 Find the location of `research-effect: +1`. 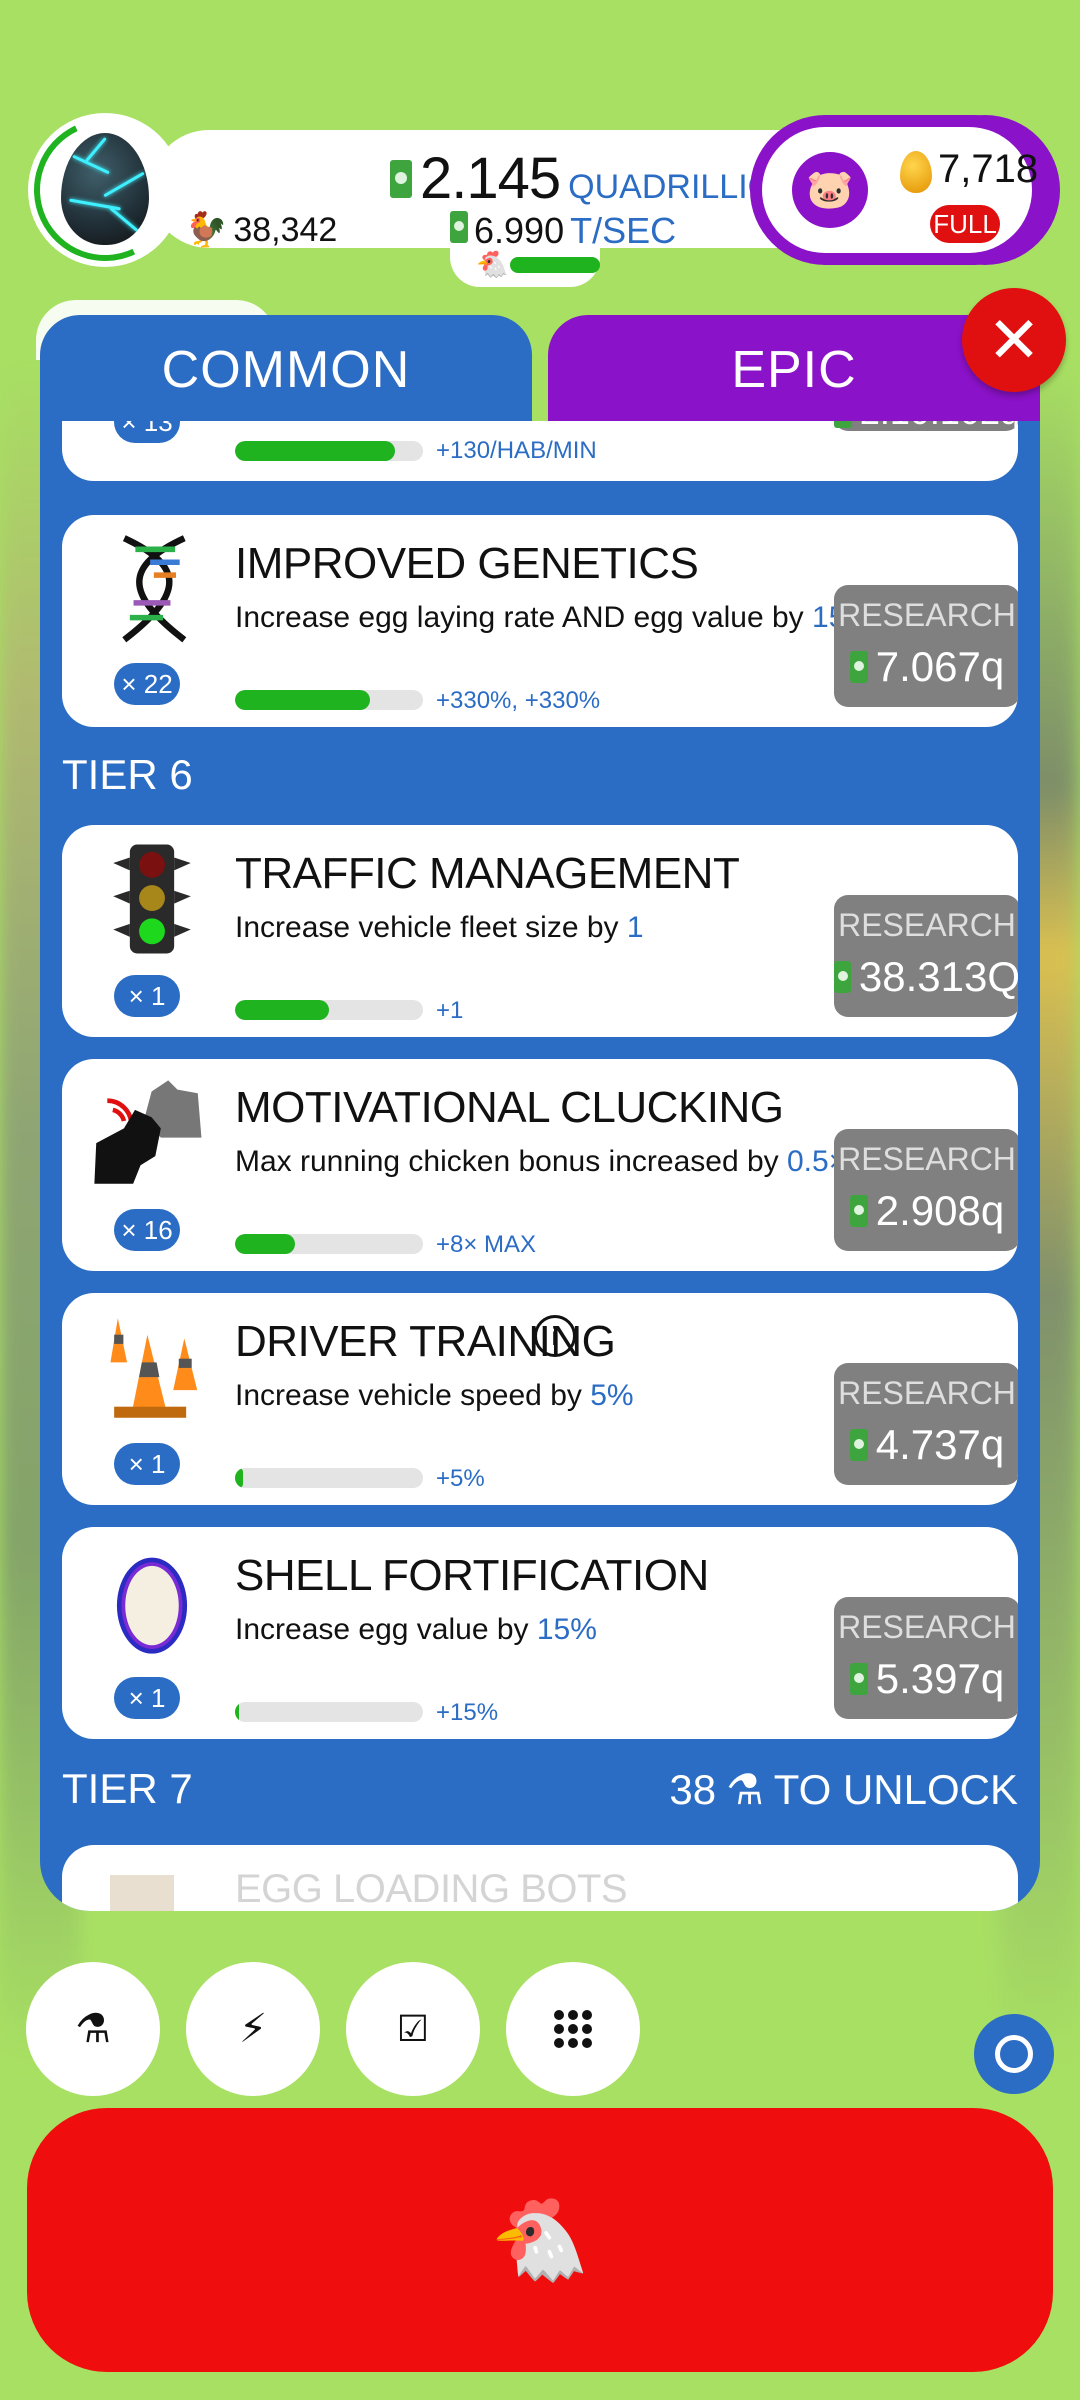

research-effect: +1 is located at coordinates (450, 1010).